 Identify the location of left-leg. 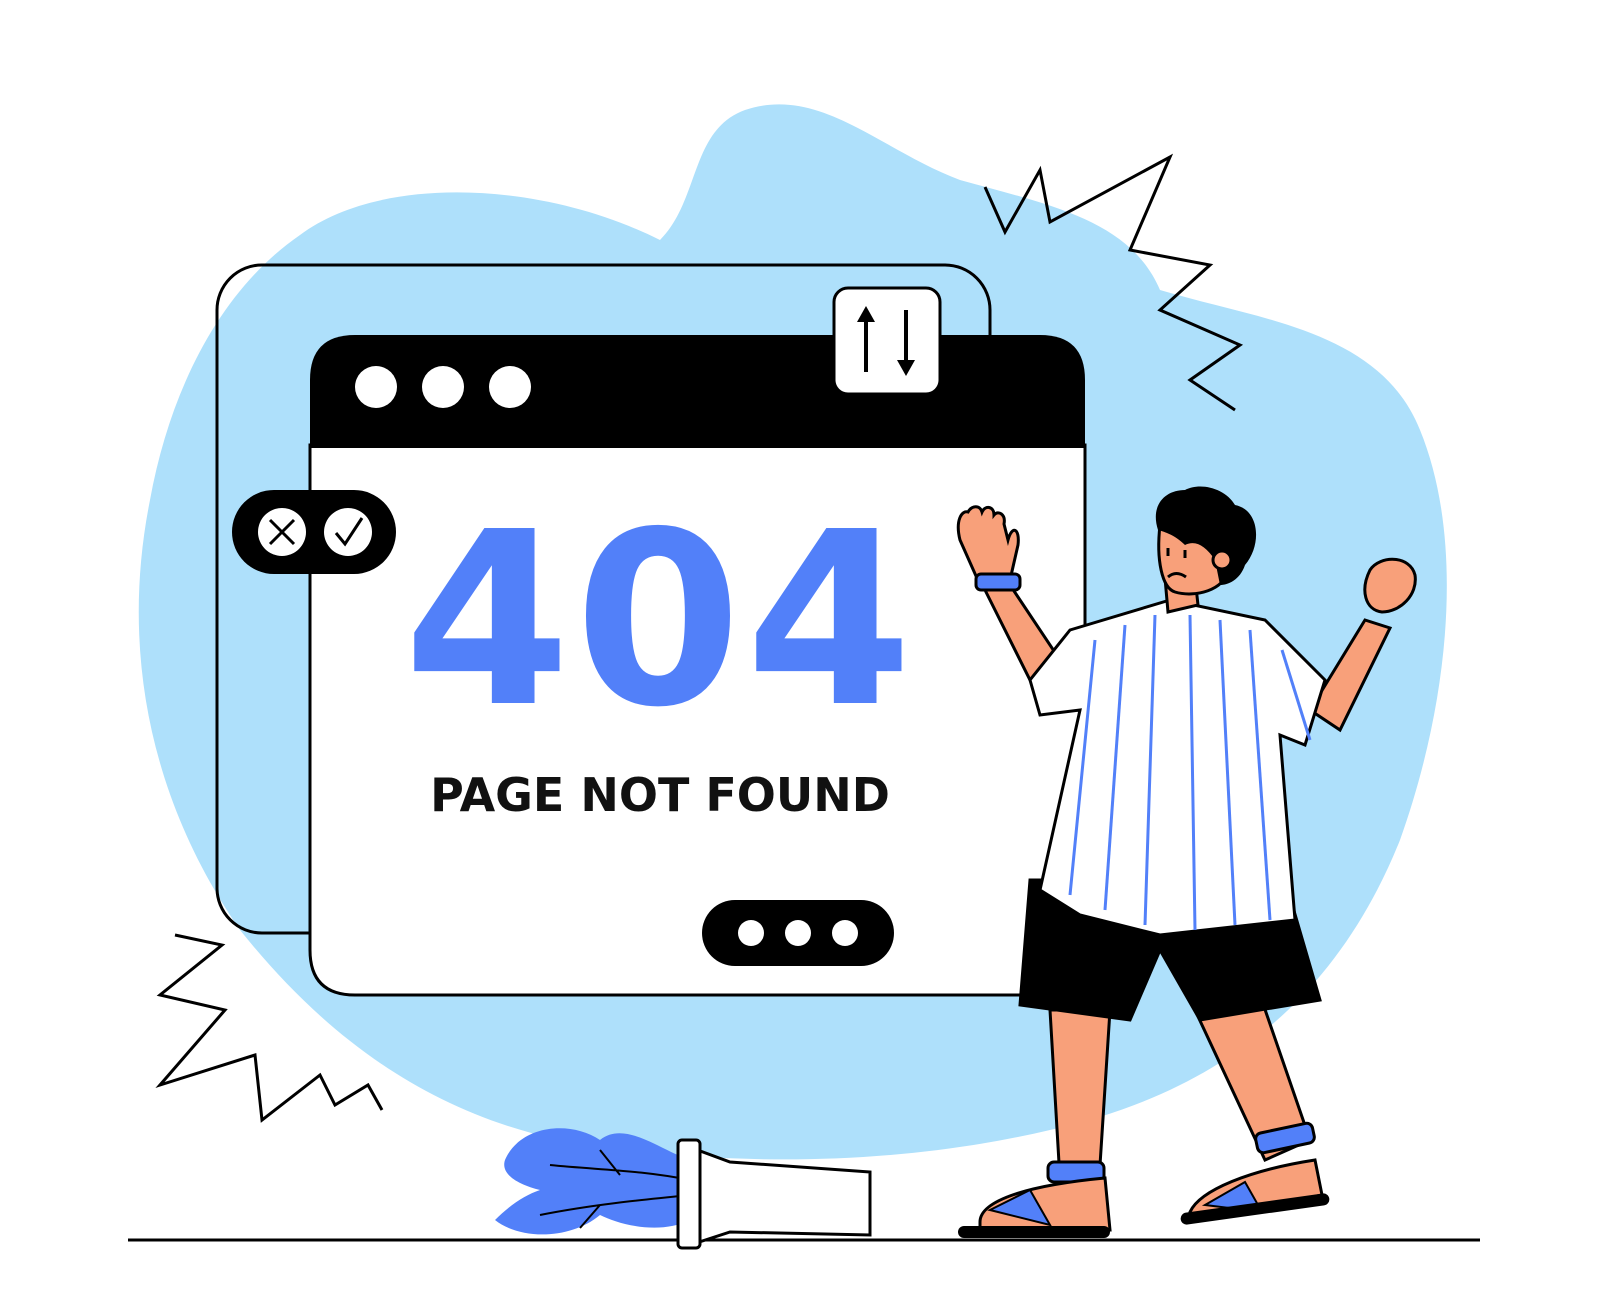
(1080, 1095).